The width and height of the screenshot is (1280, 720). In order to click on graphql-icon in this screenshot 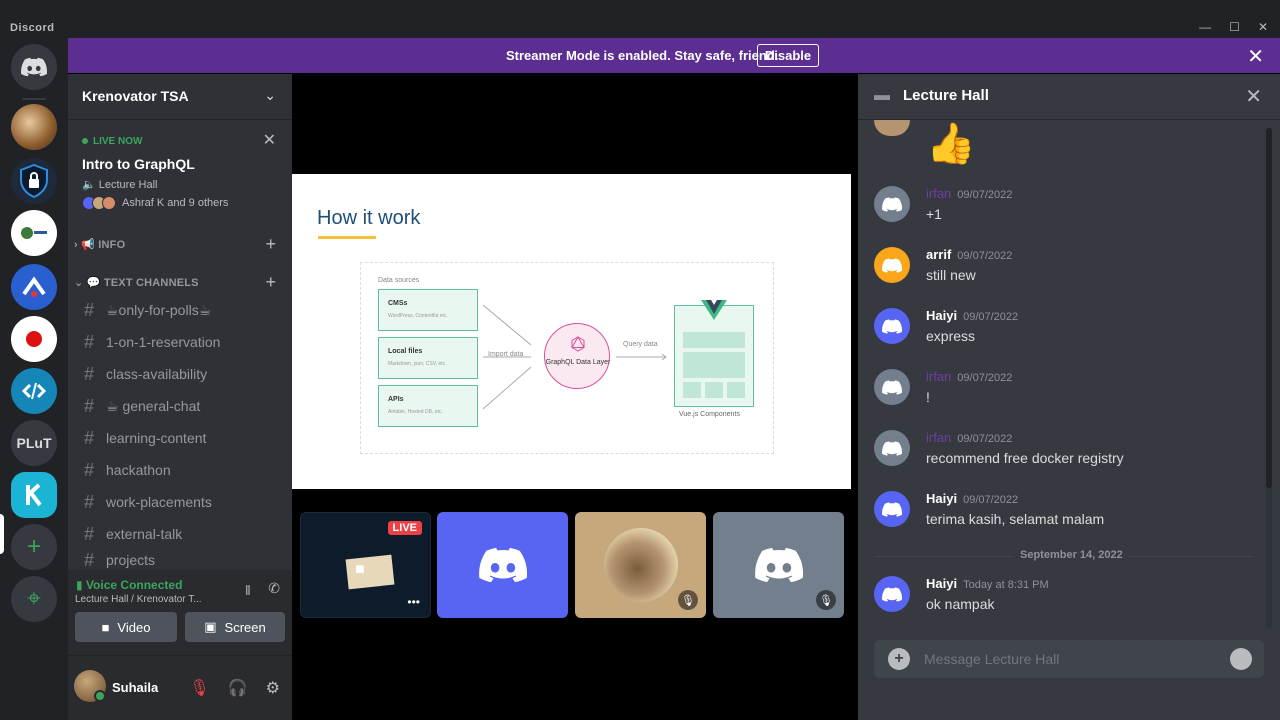, I will do `click(578, 344)`.